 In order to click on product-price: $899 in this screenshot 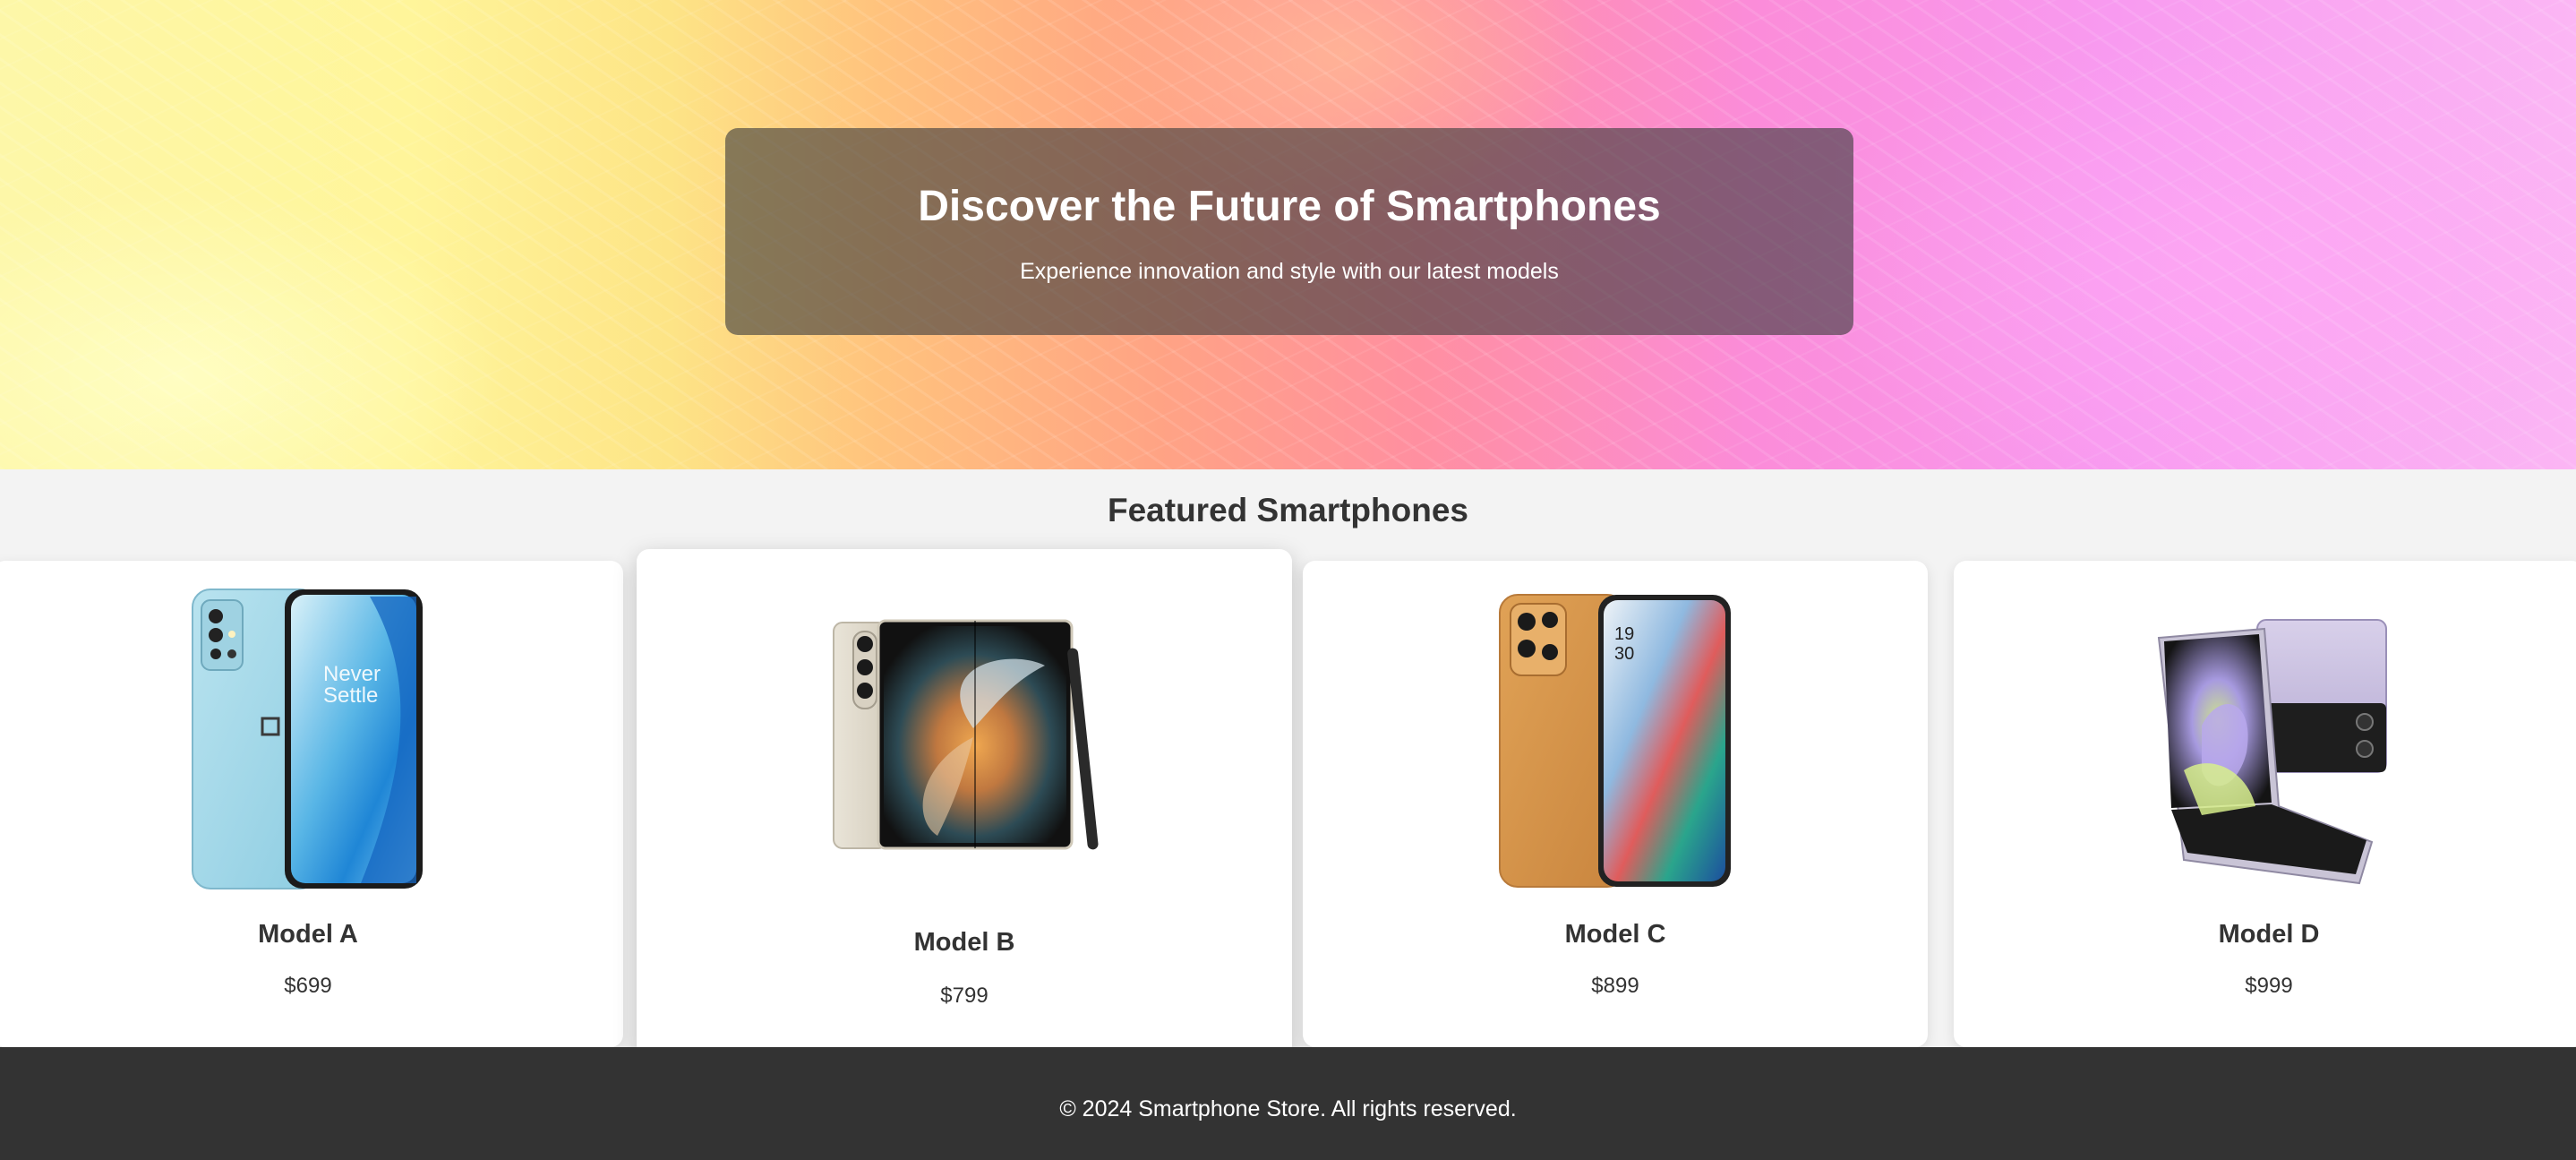, I will do `click(1615, 986)`.